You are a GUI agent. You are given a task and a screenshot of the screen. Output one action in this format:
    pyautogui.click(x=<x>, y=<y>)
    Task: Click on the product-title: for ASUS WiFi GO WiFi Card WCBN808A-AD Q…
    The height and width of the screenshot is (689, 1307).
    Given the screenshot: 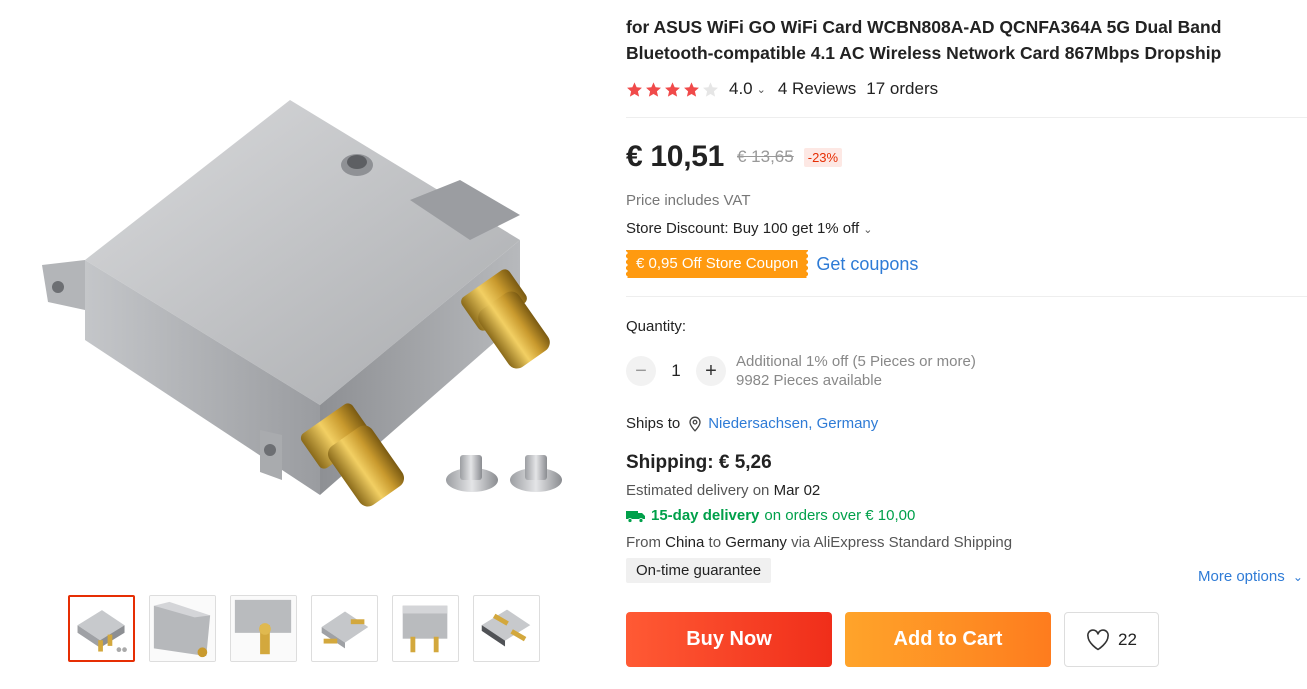 What is the action you would take?
    pyautogui.click(x=924, y=40)
    